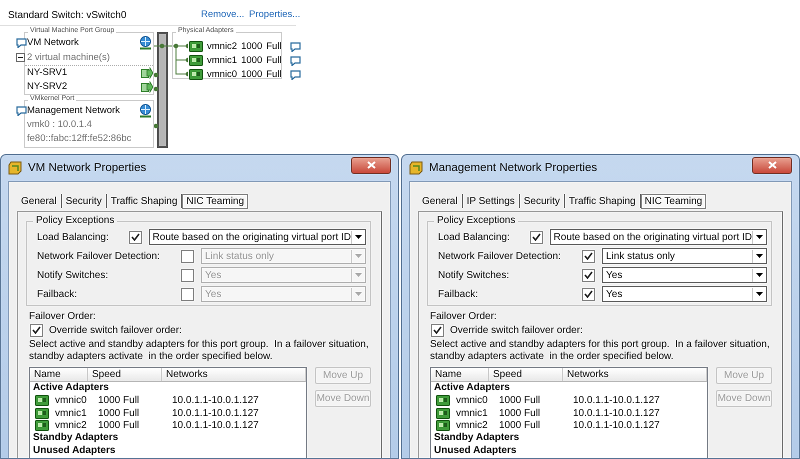 The image size is (800, 459). What do you see at coordinates (53, 42) in the screenshot?
I see `port-group-name: VM Network` at bounding box center [53, 42].